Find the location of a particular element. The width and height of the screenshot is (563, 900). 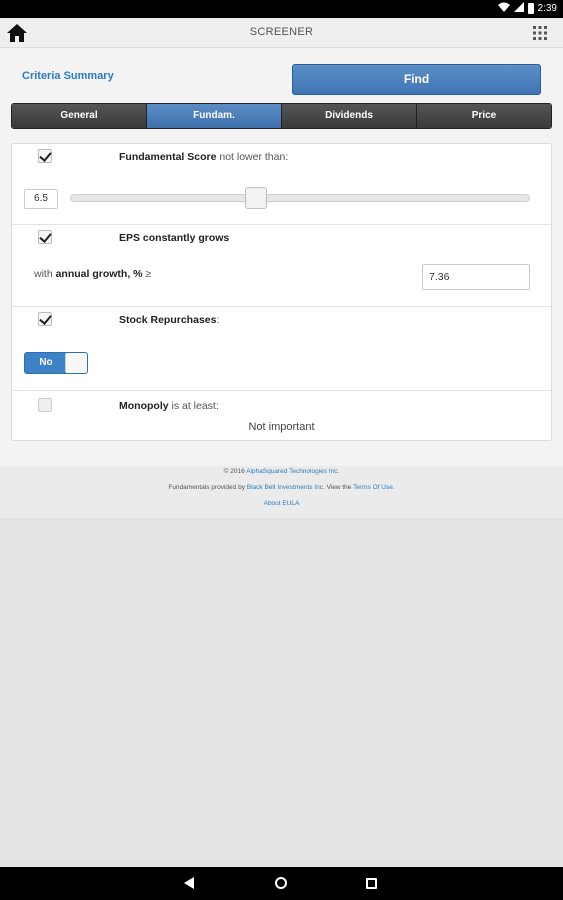

tab-dividends: Dividends is located at coordinates (349, 116).